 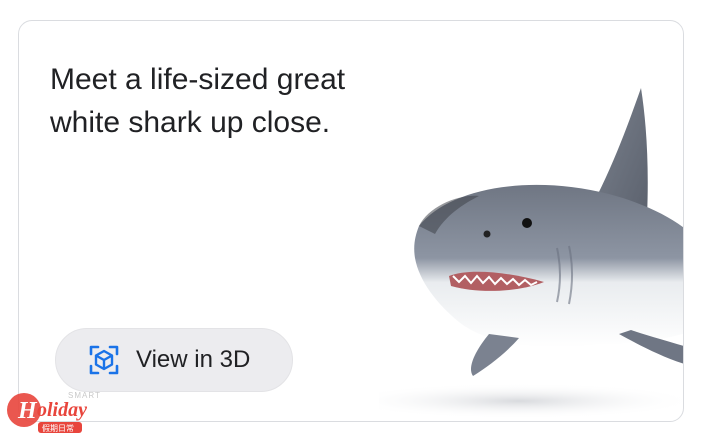 I want to click on view-in-3d-button: View in 3D, so click(x=174, y=360).